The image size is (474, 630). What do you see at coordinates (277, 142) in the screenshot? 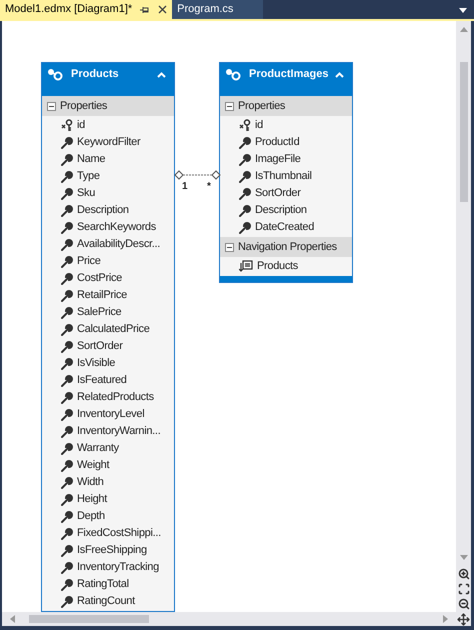
I see `property-name: ProductId` at bounding box center [277, 142].